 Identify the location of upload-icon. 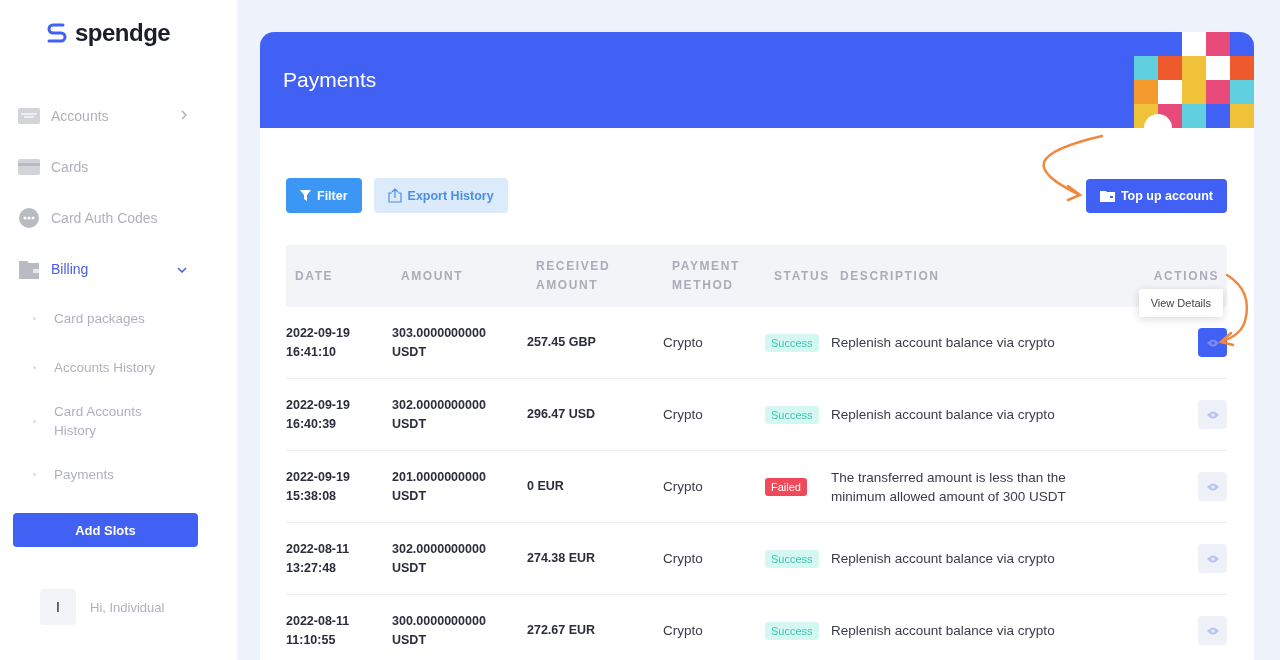
(394, 195).